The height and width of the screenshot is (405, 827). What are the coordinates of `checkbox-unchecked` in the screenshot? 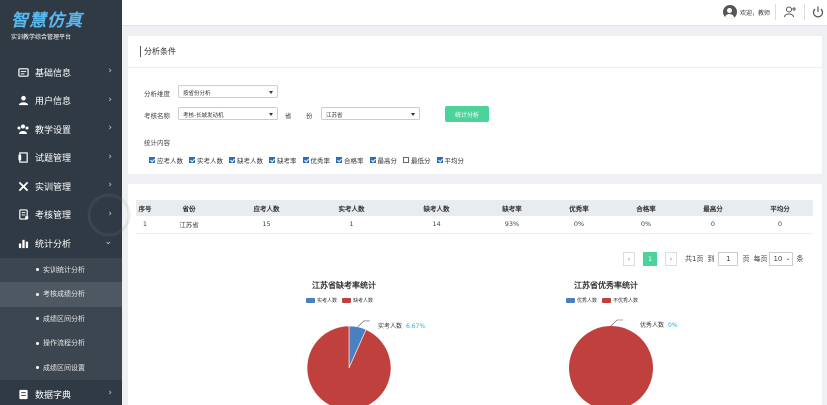 It's located at (406, 160).